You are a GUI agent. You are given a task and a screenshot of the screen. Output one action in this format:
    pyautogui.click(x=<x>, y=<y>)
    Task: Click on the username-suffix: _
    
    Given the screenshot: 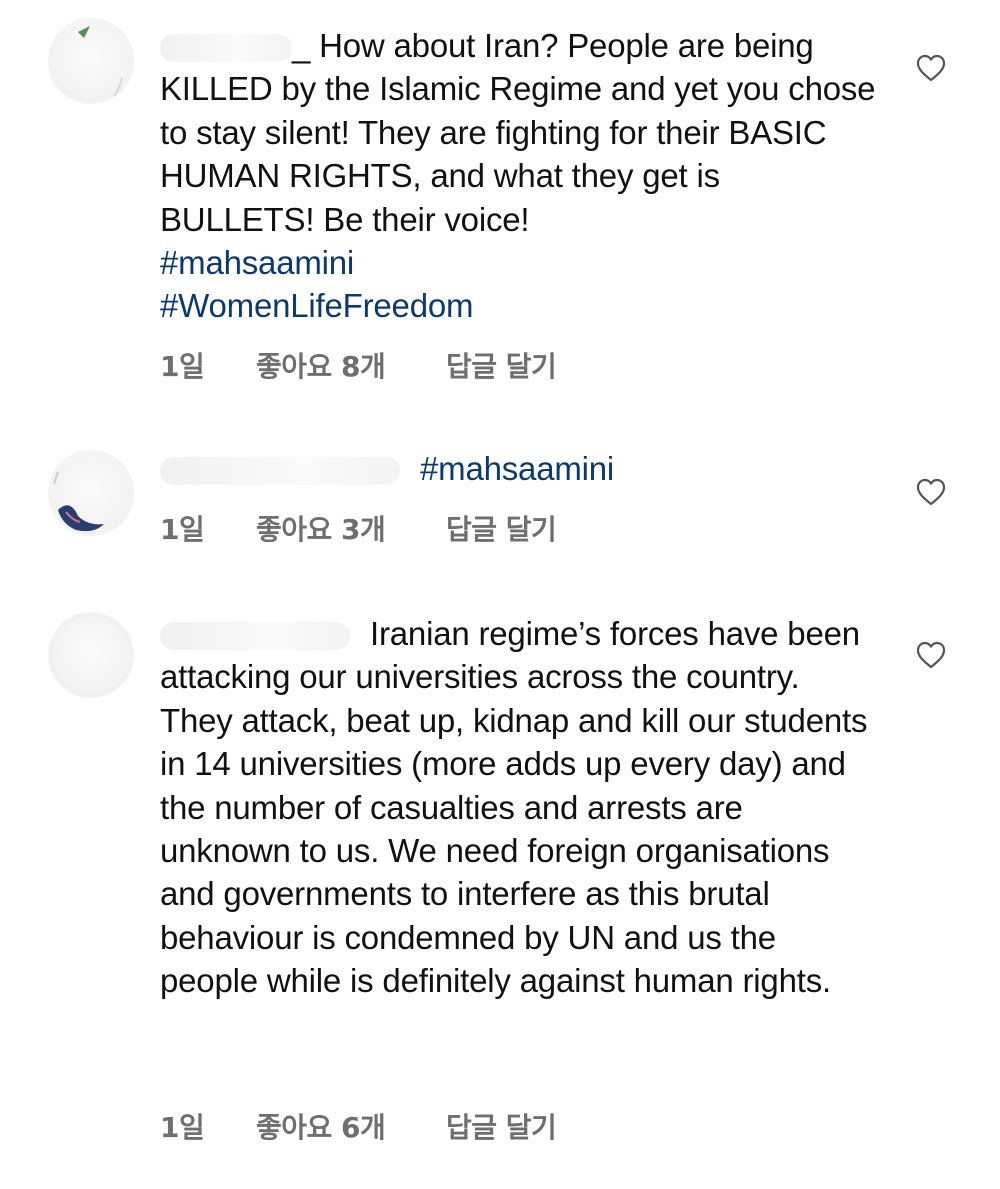 What is the action you would take?
    pyautogui.click(x=301, y=45)
    